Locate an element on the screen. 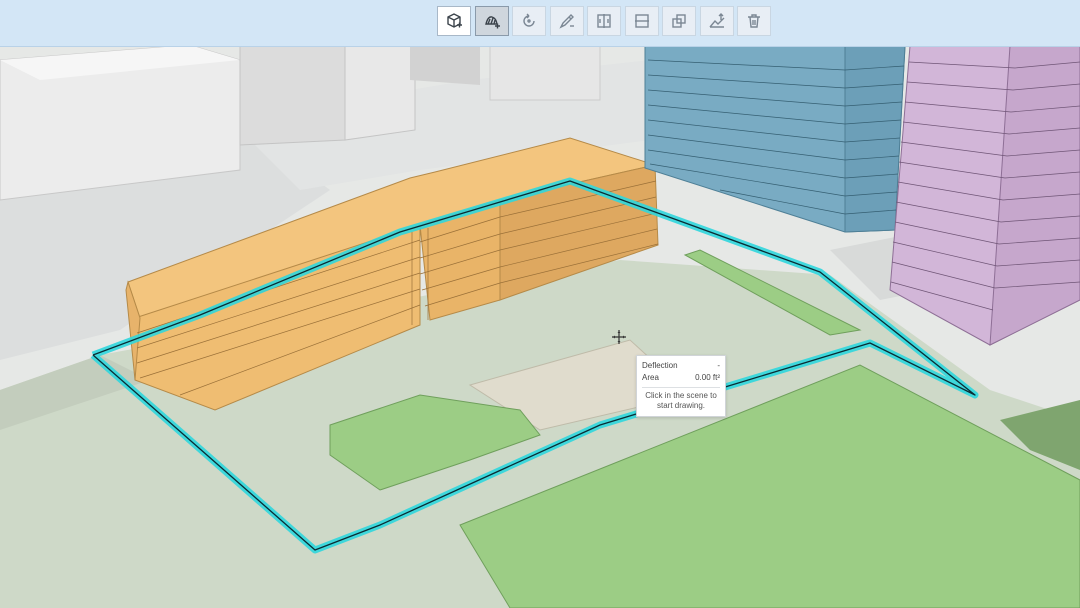 This screenshot has width=1080, height=608. area-row: Area 0.00 ft² is located at coordinates (681, 378).